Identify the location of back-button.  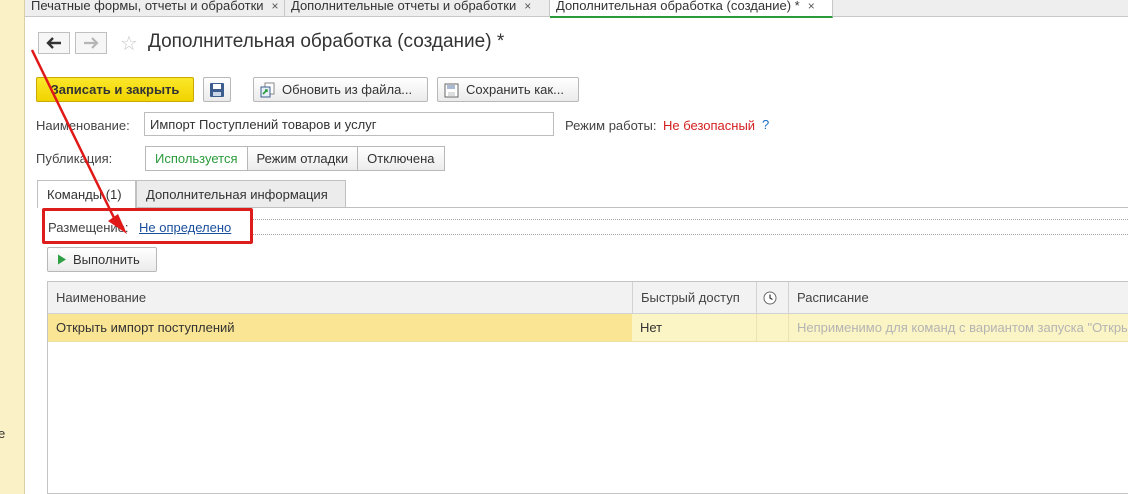
(54, 43).